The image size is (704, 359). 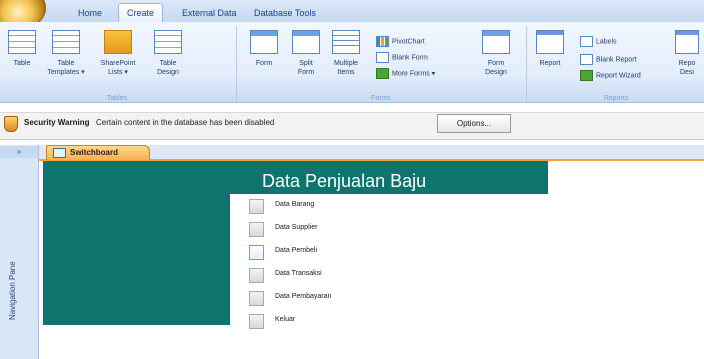 What do you see at coordinates (382, 73) in the screenshot?
I see `more-forms-icon` at bounding box center [382, 73].